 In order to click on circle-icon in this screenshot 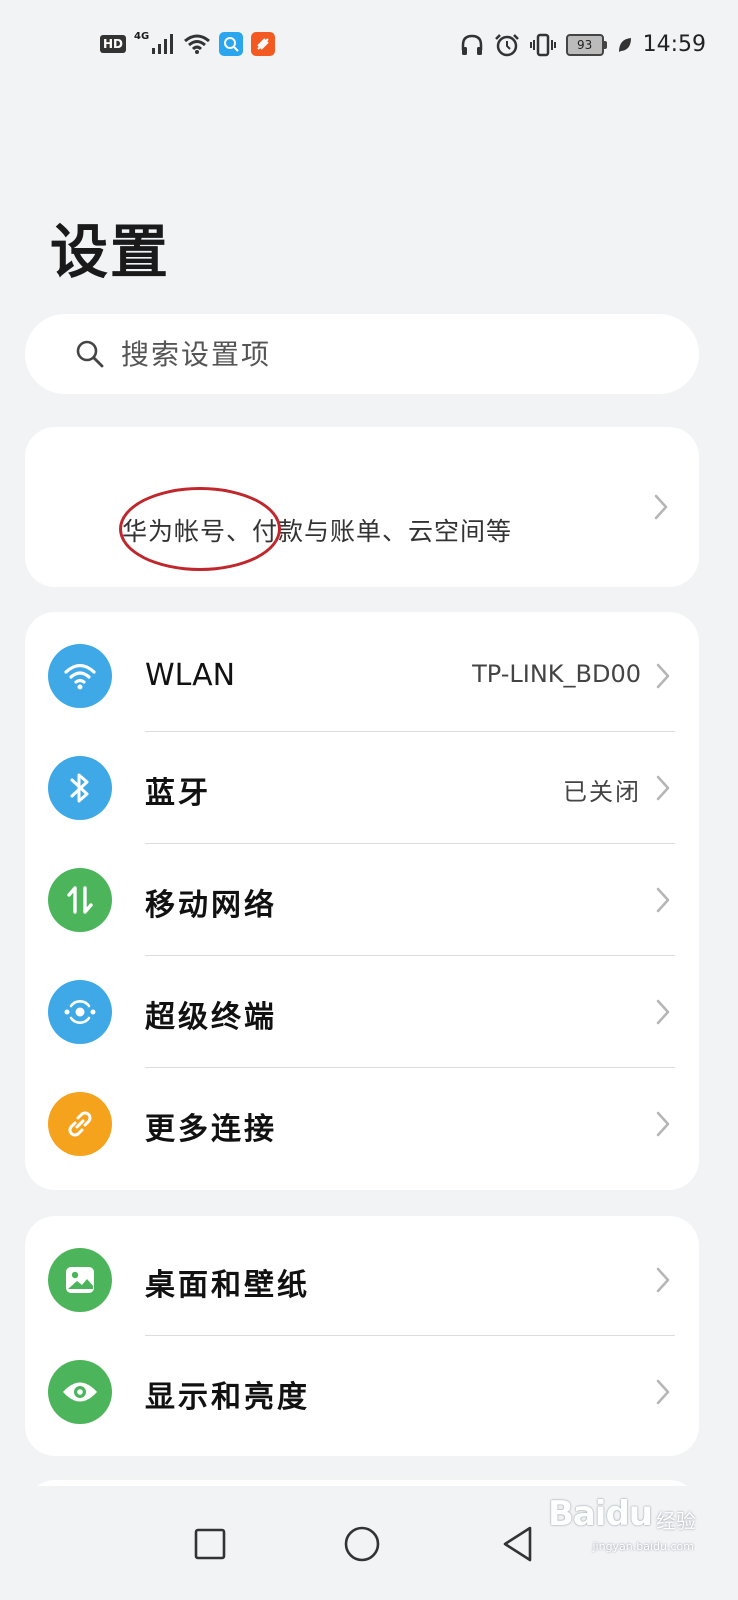, I will do `click(362, 1544)`.